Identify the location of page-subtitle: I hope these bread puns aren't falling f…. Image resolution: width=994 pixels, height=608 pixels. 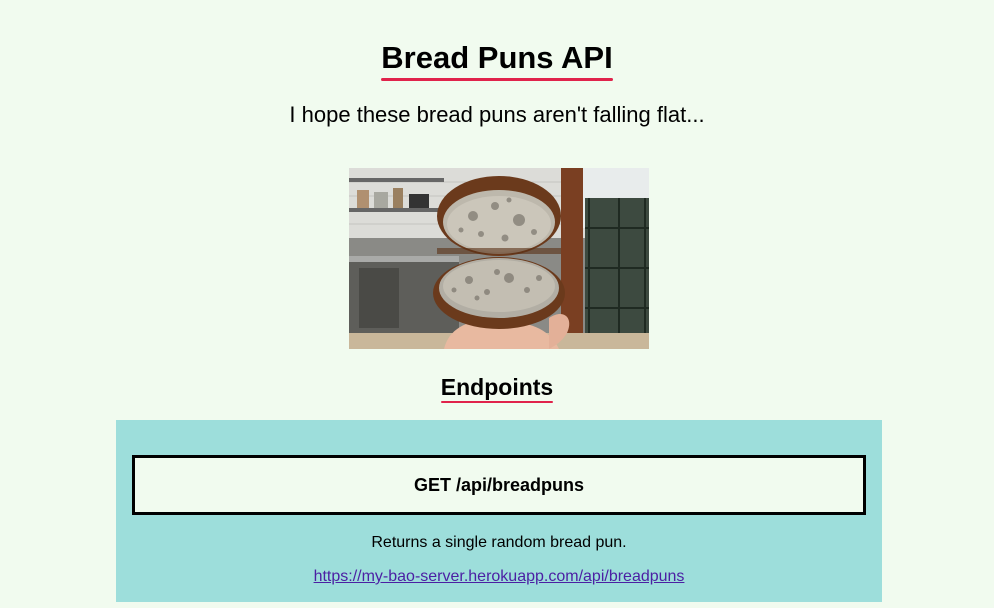
(497, 114).